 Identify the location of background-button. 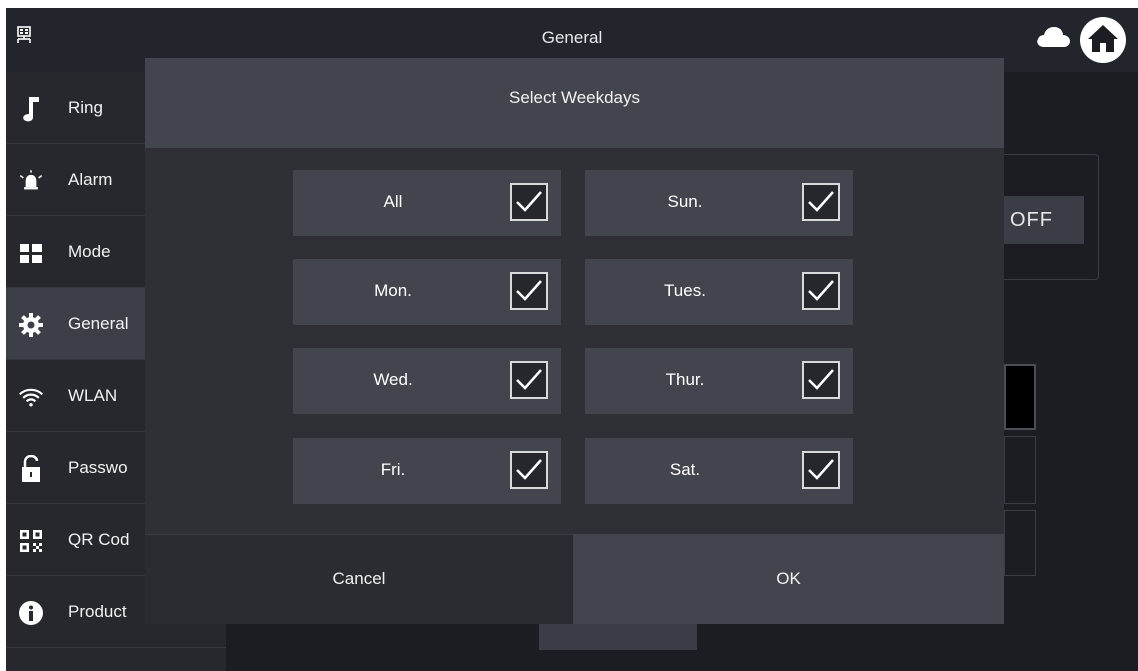
(618, 637).